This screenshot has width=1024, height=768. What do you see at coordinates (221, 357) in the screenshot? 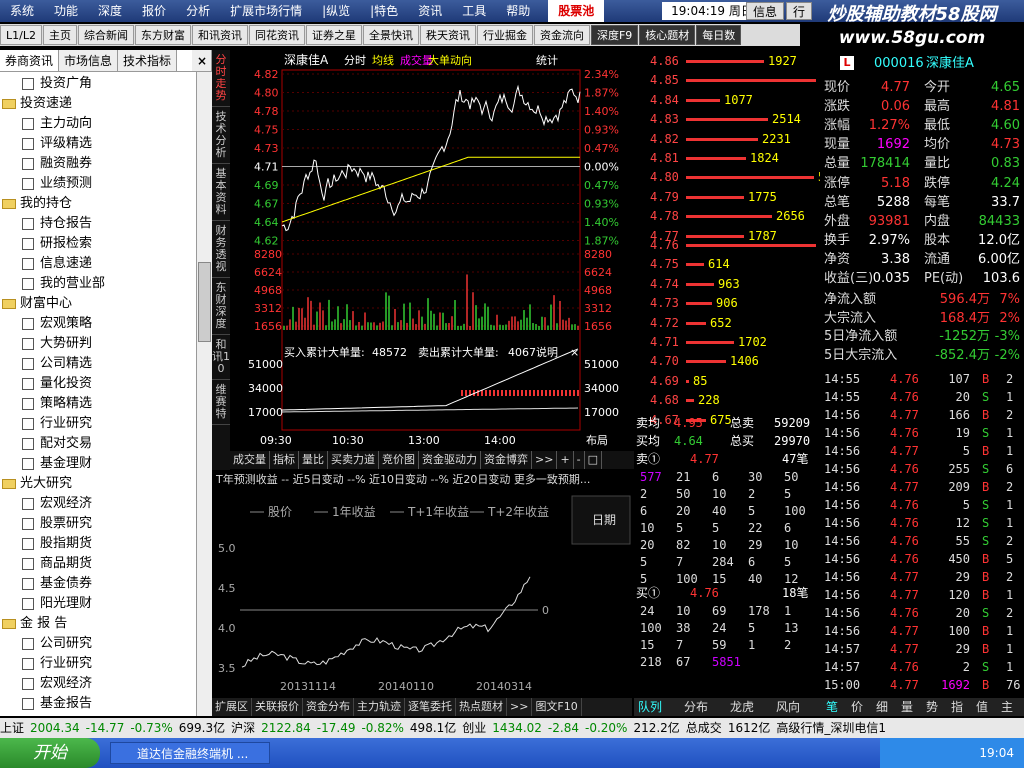
I see `vertical-tab-5: 和讯10` at bounding box center [221, 357].